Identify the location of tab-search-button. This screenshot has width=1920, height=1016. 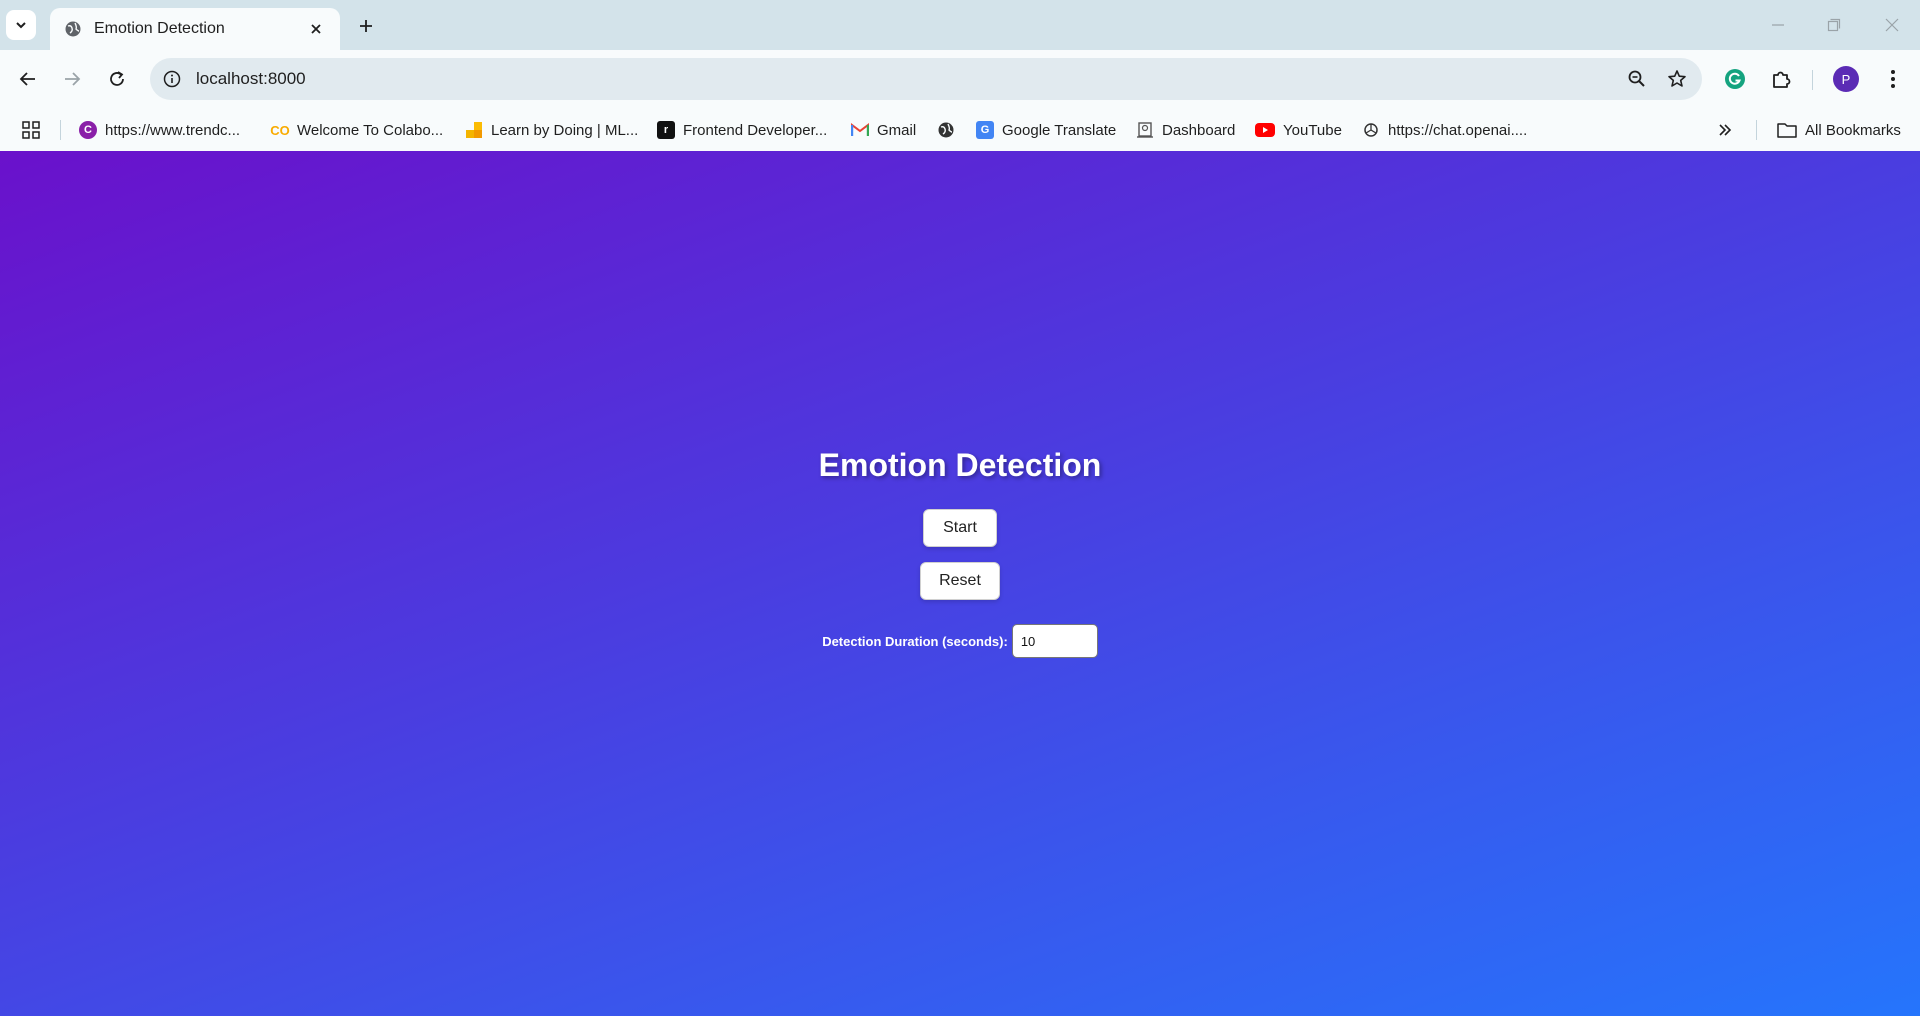
(21, 25).